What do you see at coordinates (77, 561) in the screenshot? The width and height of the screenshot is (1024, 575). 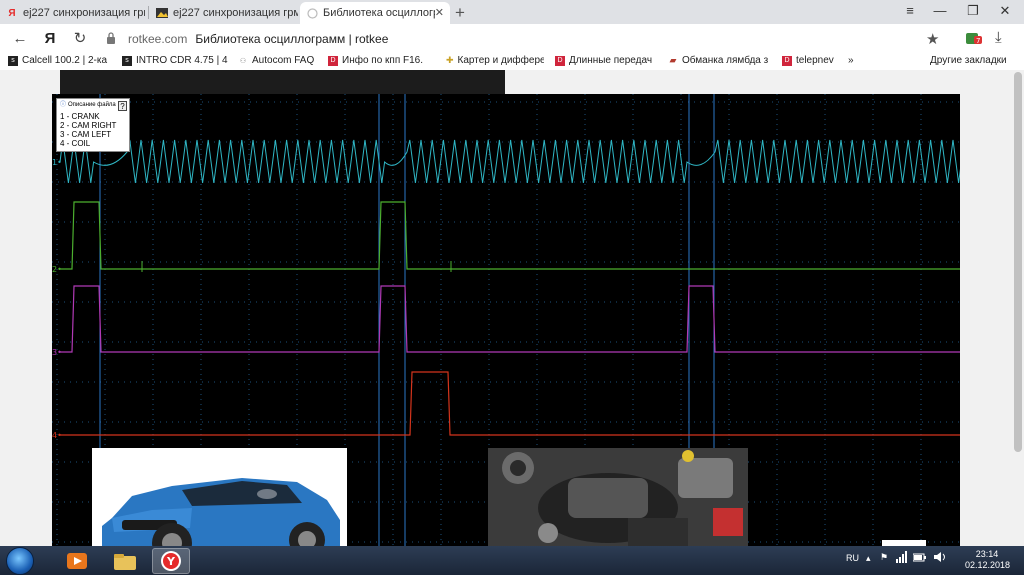 I see `media-player-icon` at bounding box center [77, 561].